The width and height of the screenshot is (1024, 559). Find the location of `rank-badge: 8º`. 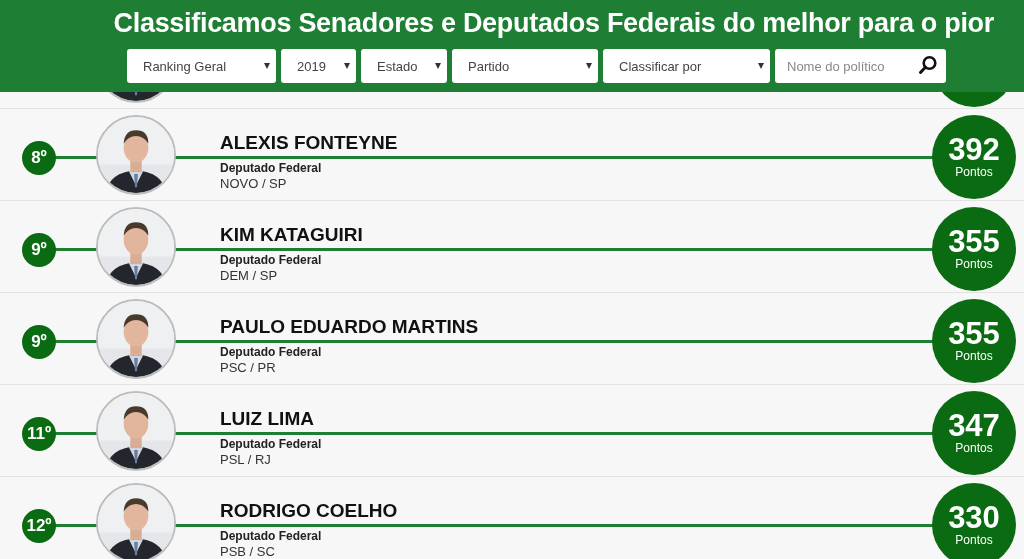

rank-badge: 8º is located at coordinates (39, 157).